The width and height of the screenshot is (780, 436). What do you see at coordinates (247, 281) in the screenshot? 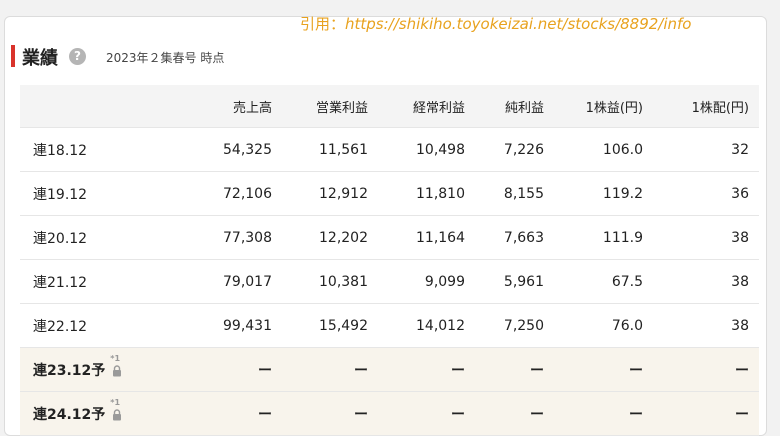
I see `value-cell: 79,017` at bounding box center [247, 281].